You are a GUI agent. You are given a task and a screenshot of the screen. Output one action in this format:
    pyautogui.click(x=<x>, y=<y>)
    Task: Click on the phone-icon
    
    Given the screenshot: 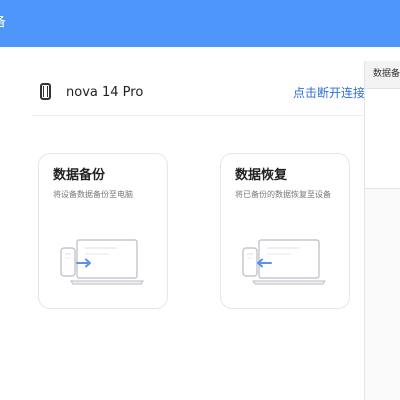 What is the action you would take?
    pyautogui.click(x=45, y=91)
    